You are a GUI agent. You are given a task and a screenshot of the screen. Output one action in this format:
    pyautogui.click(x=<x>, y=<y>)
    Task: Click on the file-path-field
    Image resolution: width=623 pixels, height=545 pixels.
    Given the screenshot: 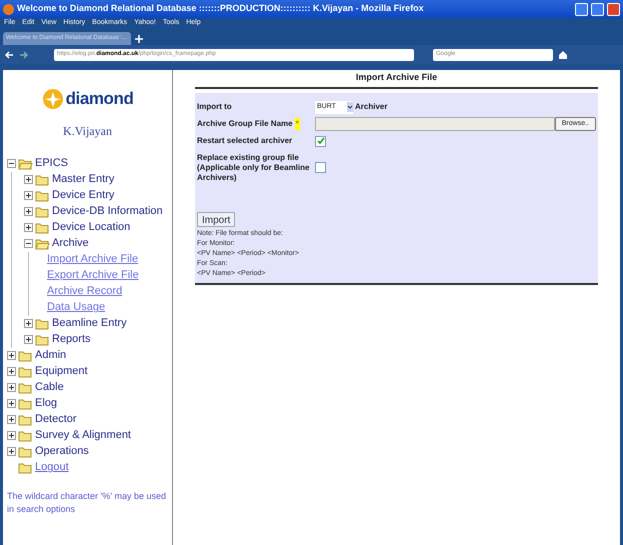 What is the action you would take?
    pyautogui.click(x=435, y=124)
    